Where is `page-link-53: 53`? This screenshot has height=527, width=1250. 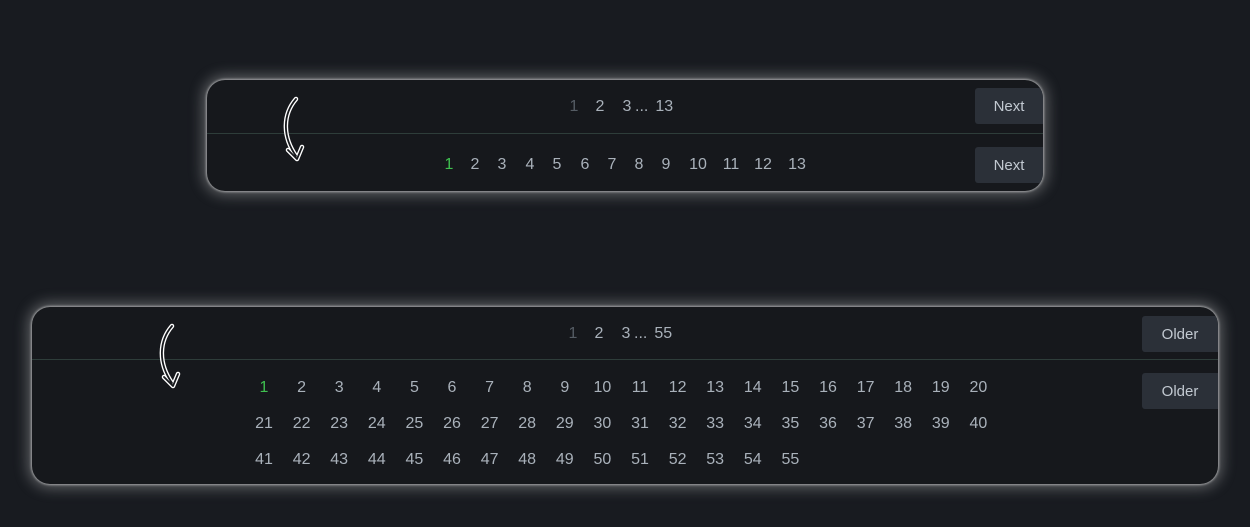
page-link-53: 53 is located at coordinates (715, 460).